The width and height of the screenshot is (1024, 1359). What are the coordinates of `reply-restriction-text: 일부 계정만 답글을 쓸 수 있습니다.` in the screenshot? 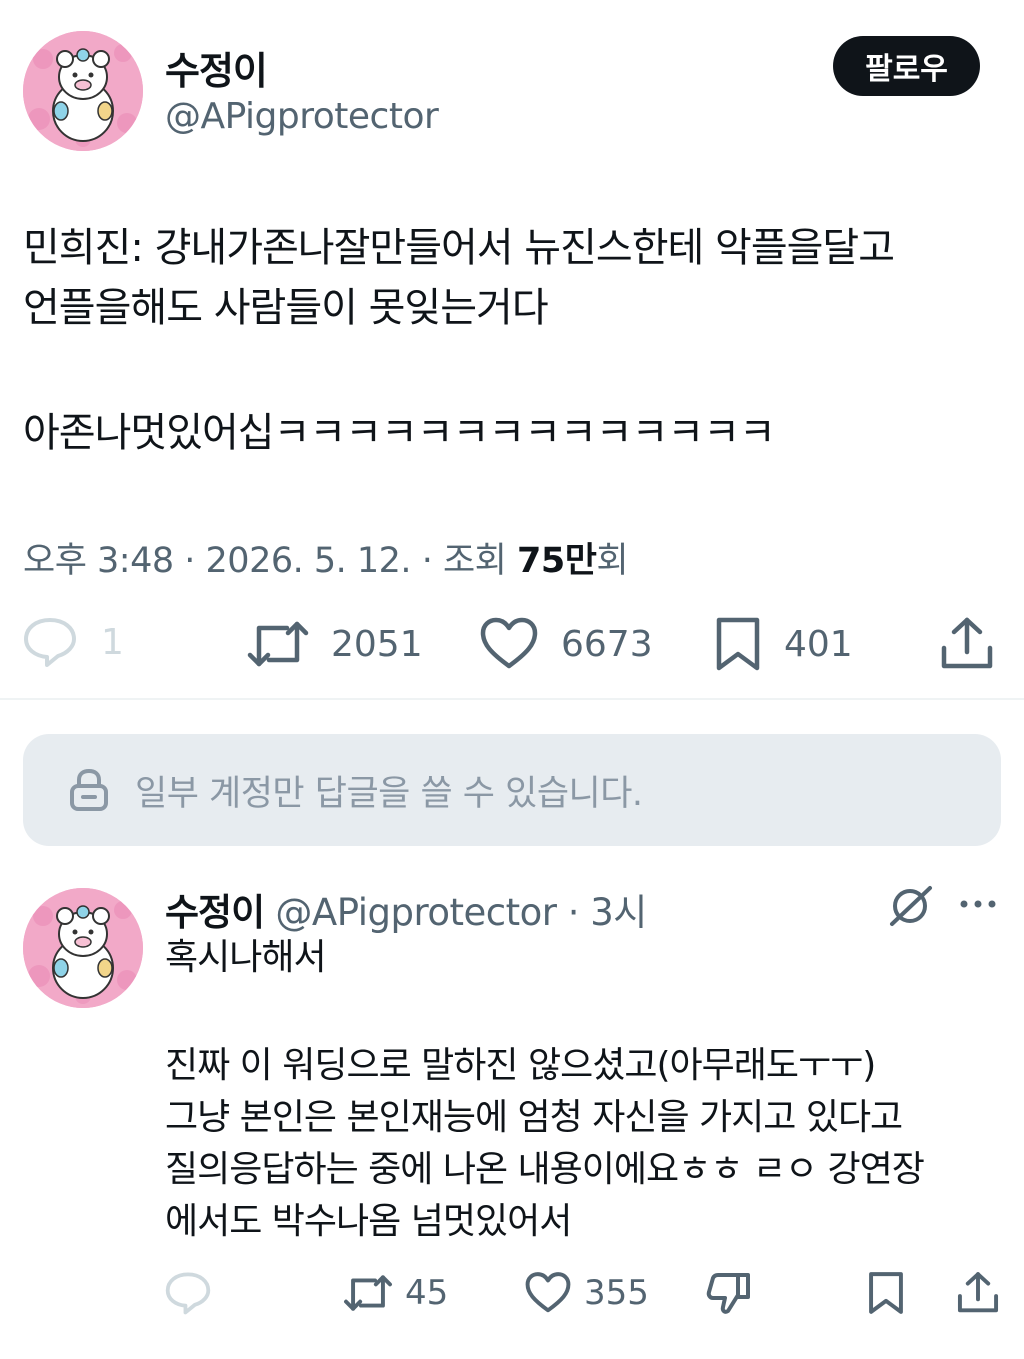 It's located at (389, 793).